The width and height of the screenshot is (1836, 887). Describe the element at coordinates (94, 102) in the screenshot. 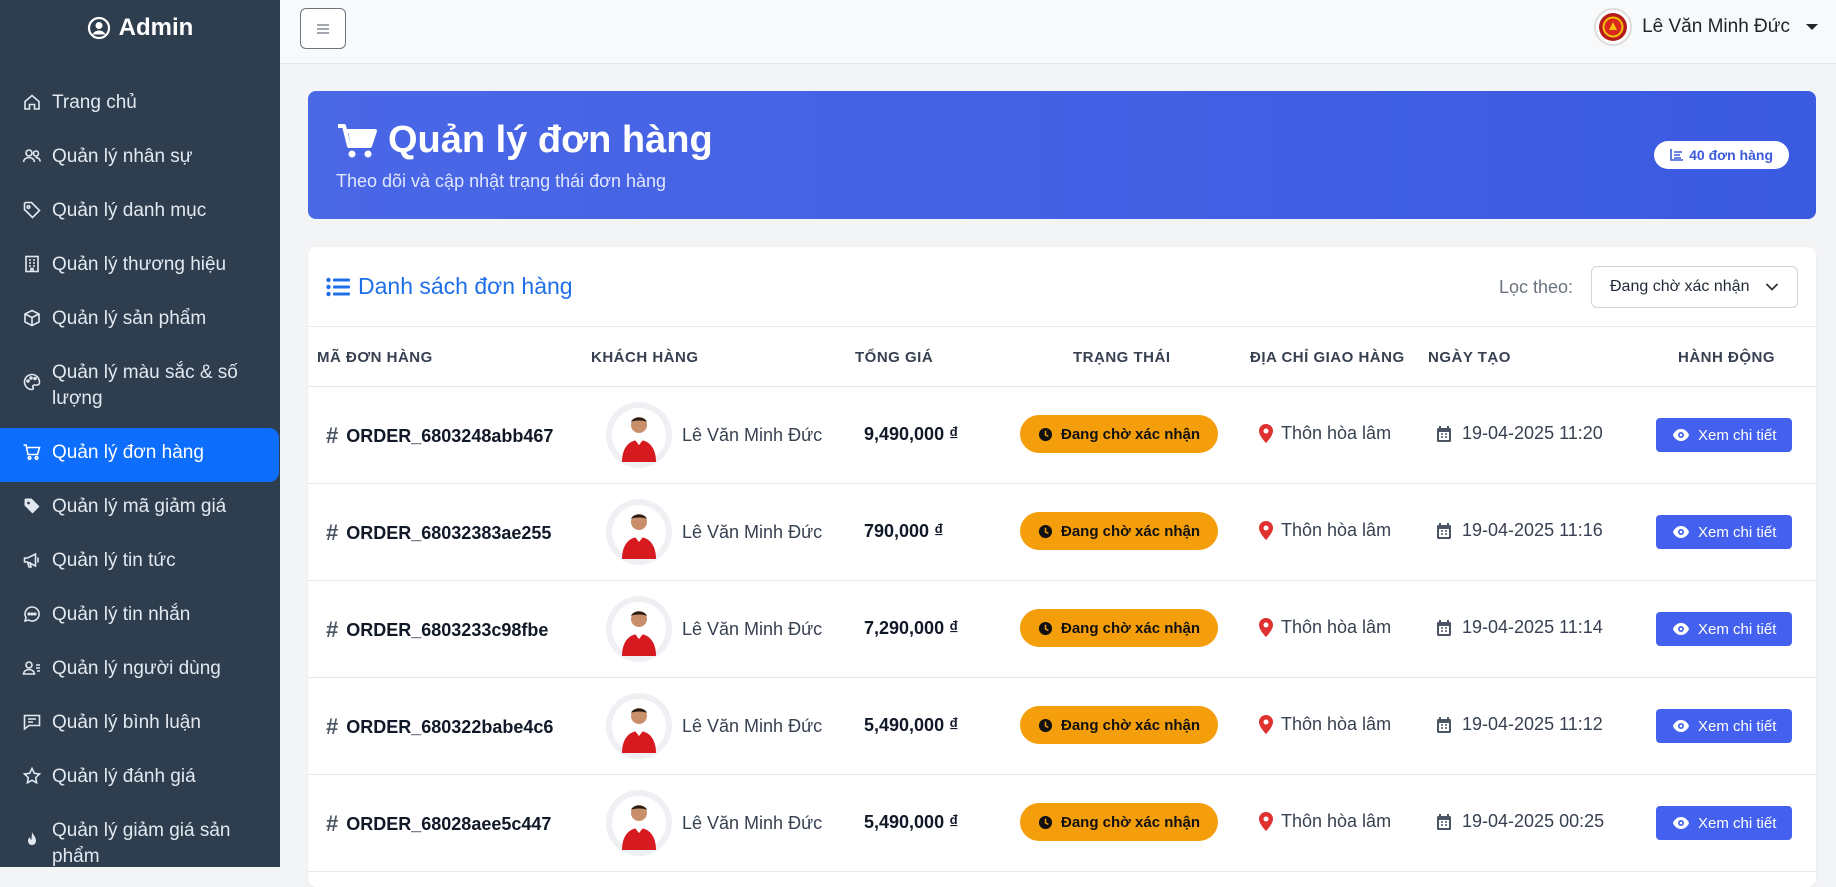

I see `sidebar-item-label: Trang chủ` at that location.